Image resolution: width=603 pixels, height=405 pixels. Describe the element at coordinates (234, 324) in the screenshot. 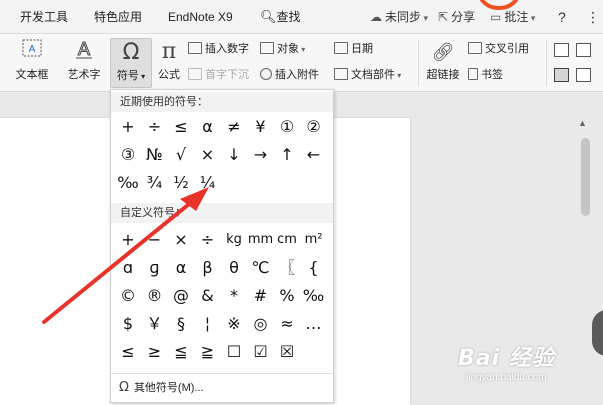

I see `custom-symbol-cell: ※` at that location.